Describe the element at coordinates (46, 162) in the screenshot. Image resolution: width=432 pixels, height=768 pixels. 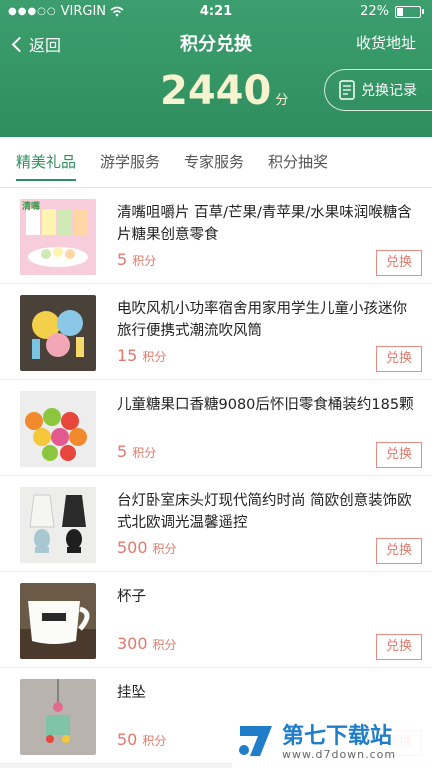
I see `tab-gifts: 精美礼品` at that location.